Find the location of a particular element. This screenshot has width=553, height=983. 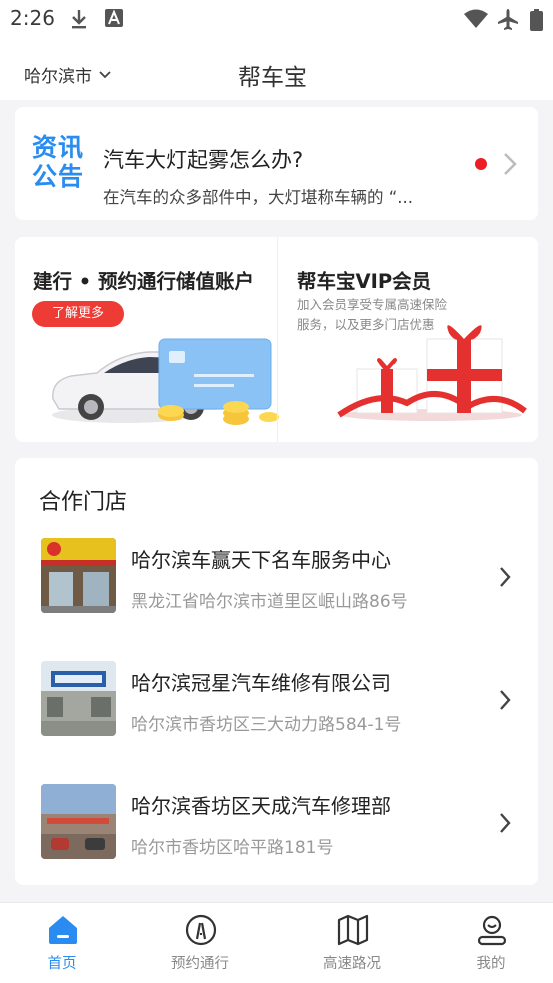

wifi-icon is located at coordinates (476, 18).